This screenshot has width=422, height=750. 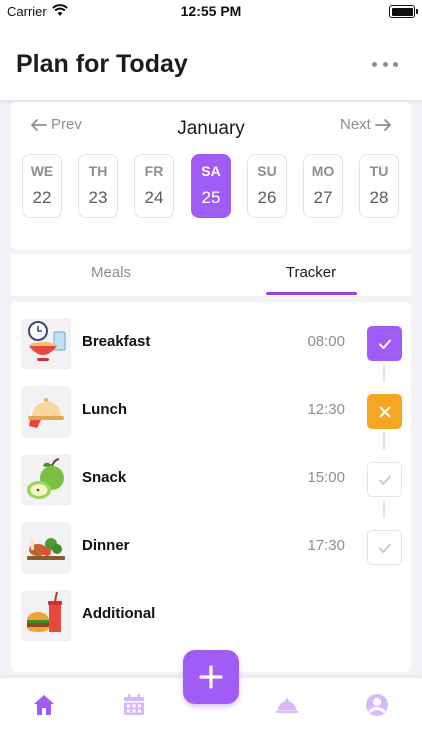 What do you see at coordinates (46, 480) in the screenshot?
I see `apple-icon` at bounding box center [46, 480].